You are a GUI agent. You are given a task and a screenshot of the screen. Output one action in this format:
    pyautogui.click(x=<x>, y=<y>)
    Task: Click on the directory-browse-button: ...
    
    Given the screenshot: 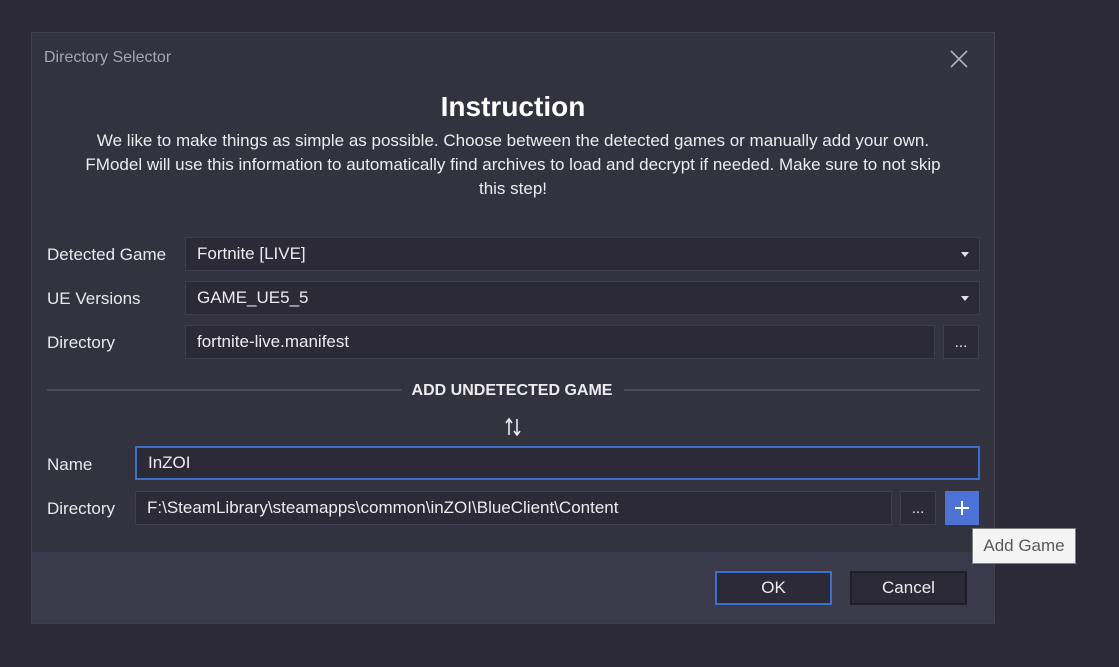 What is the action you would take?
    pyautogui.click(x=961, y=342)
    